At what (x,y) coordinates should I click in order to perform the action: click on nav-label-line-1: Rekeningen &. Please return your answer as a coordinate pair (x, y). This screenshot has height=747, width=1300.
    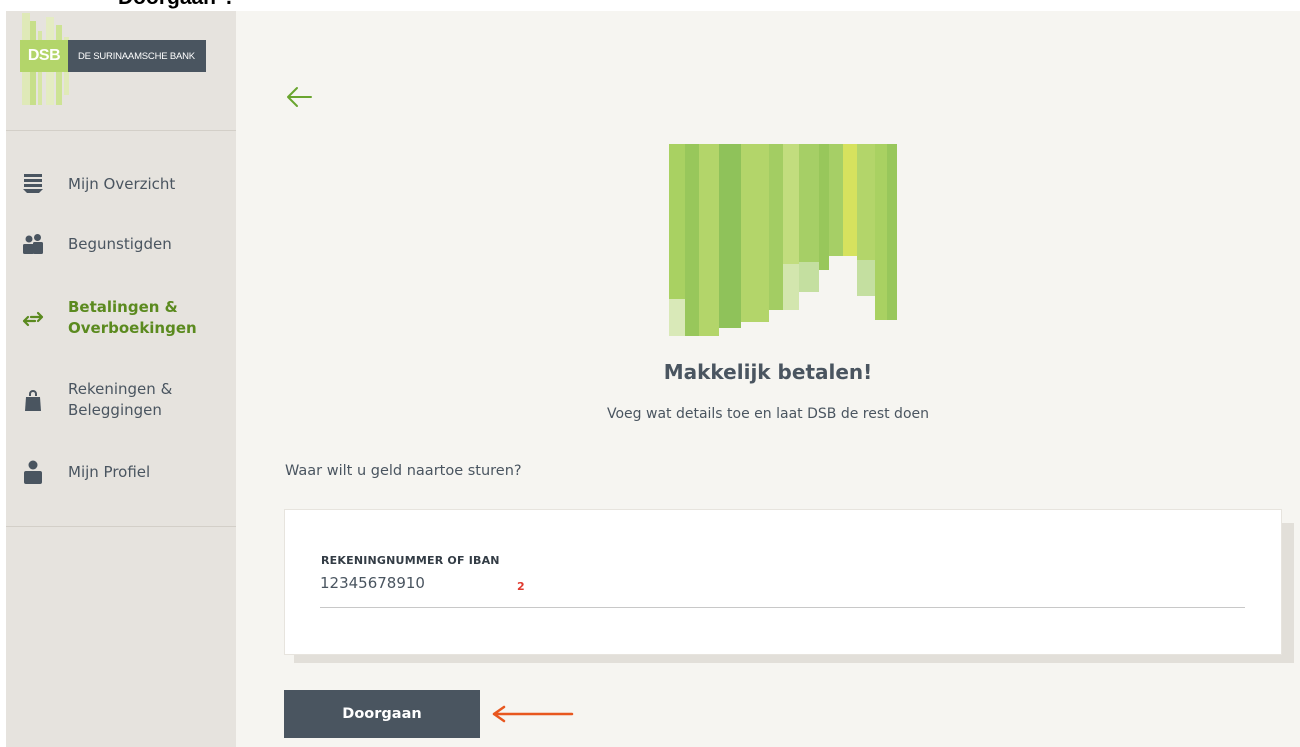
    Looking at the image, I should click on (120, 389).